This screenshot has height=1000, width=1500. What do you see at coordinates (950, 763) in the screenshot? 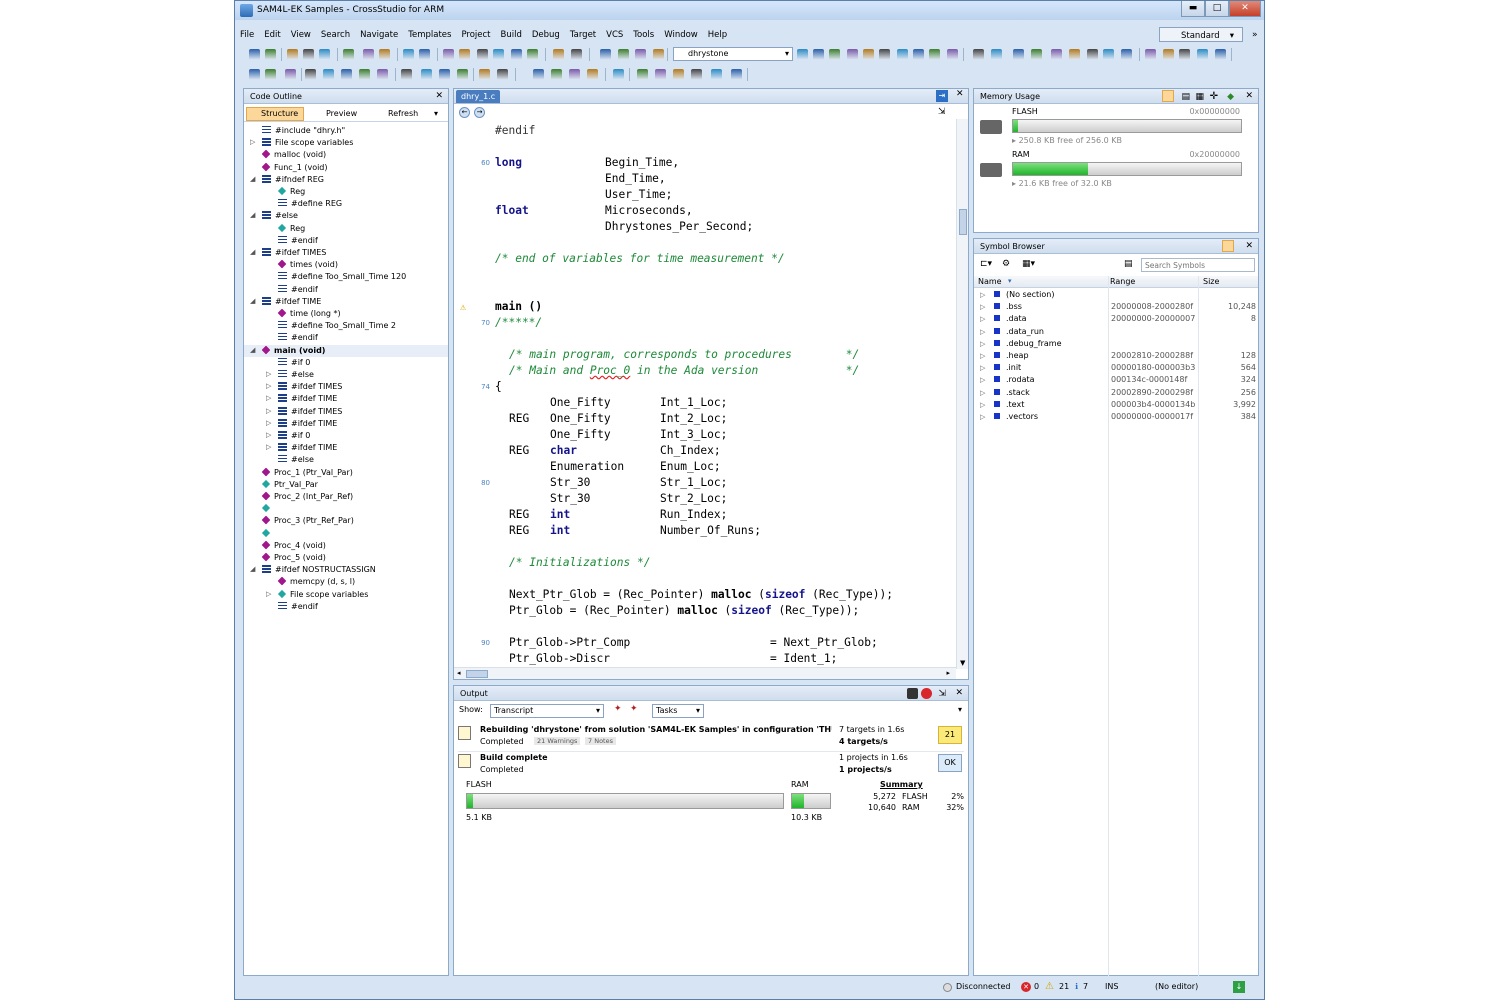
I see `ok-badge: OK` at bounding box center [950, 763].